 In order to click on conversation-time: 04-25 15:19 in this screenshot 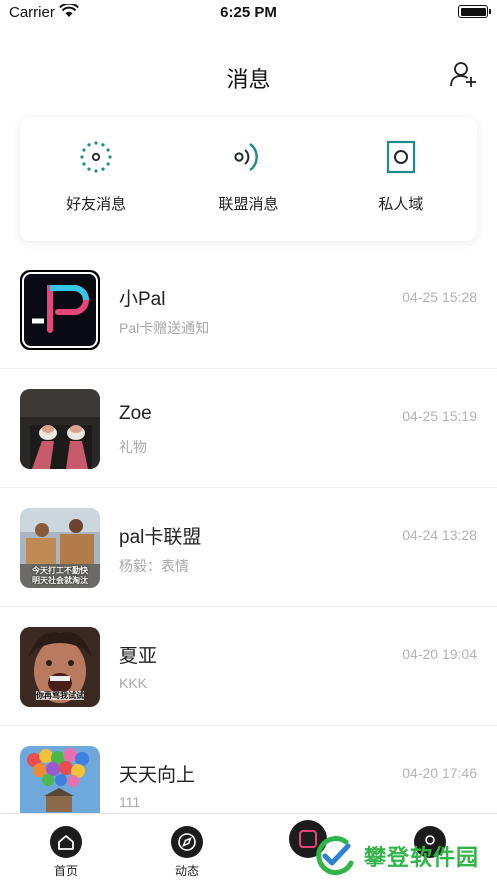, I will do `click(439, 416)`.